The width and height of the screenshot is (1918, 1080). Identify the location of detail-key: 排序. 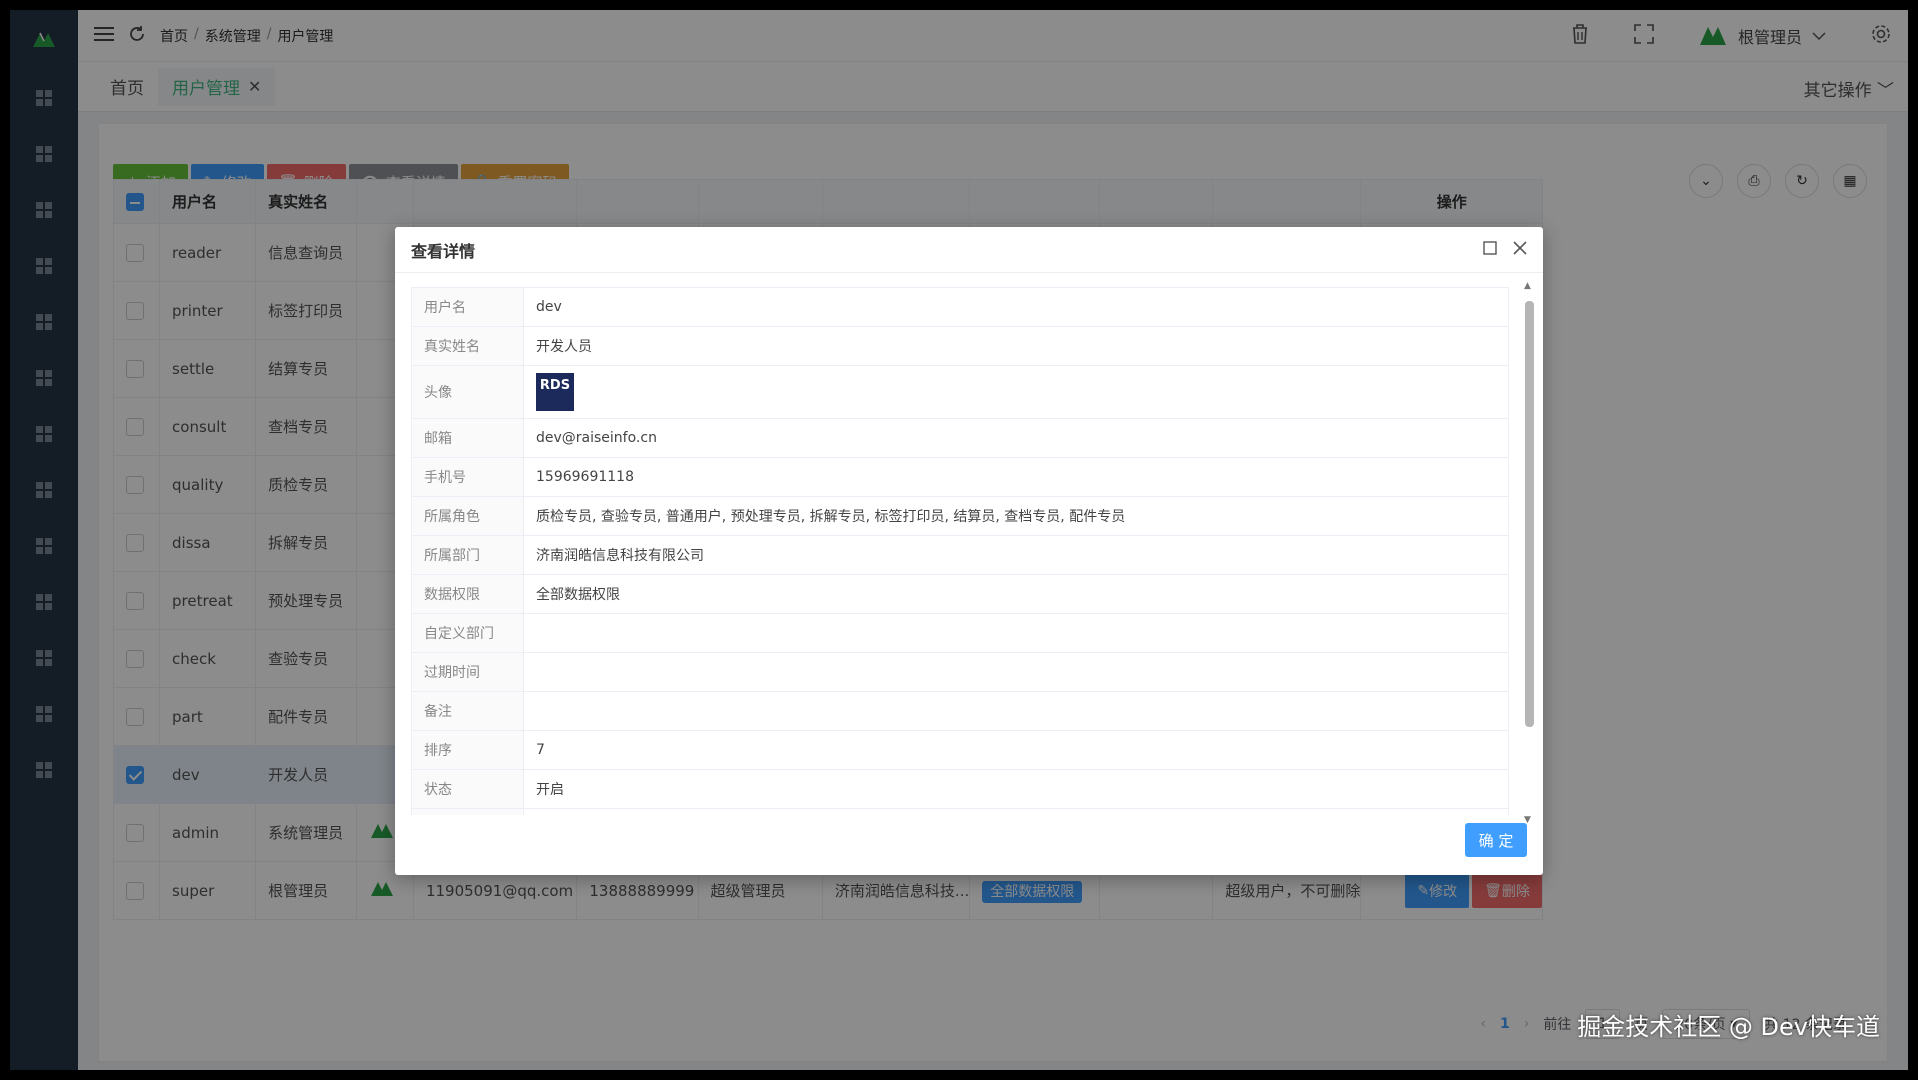
(467, 750).